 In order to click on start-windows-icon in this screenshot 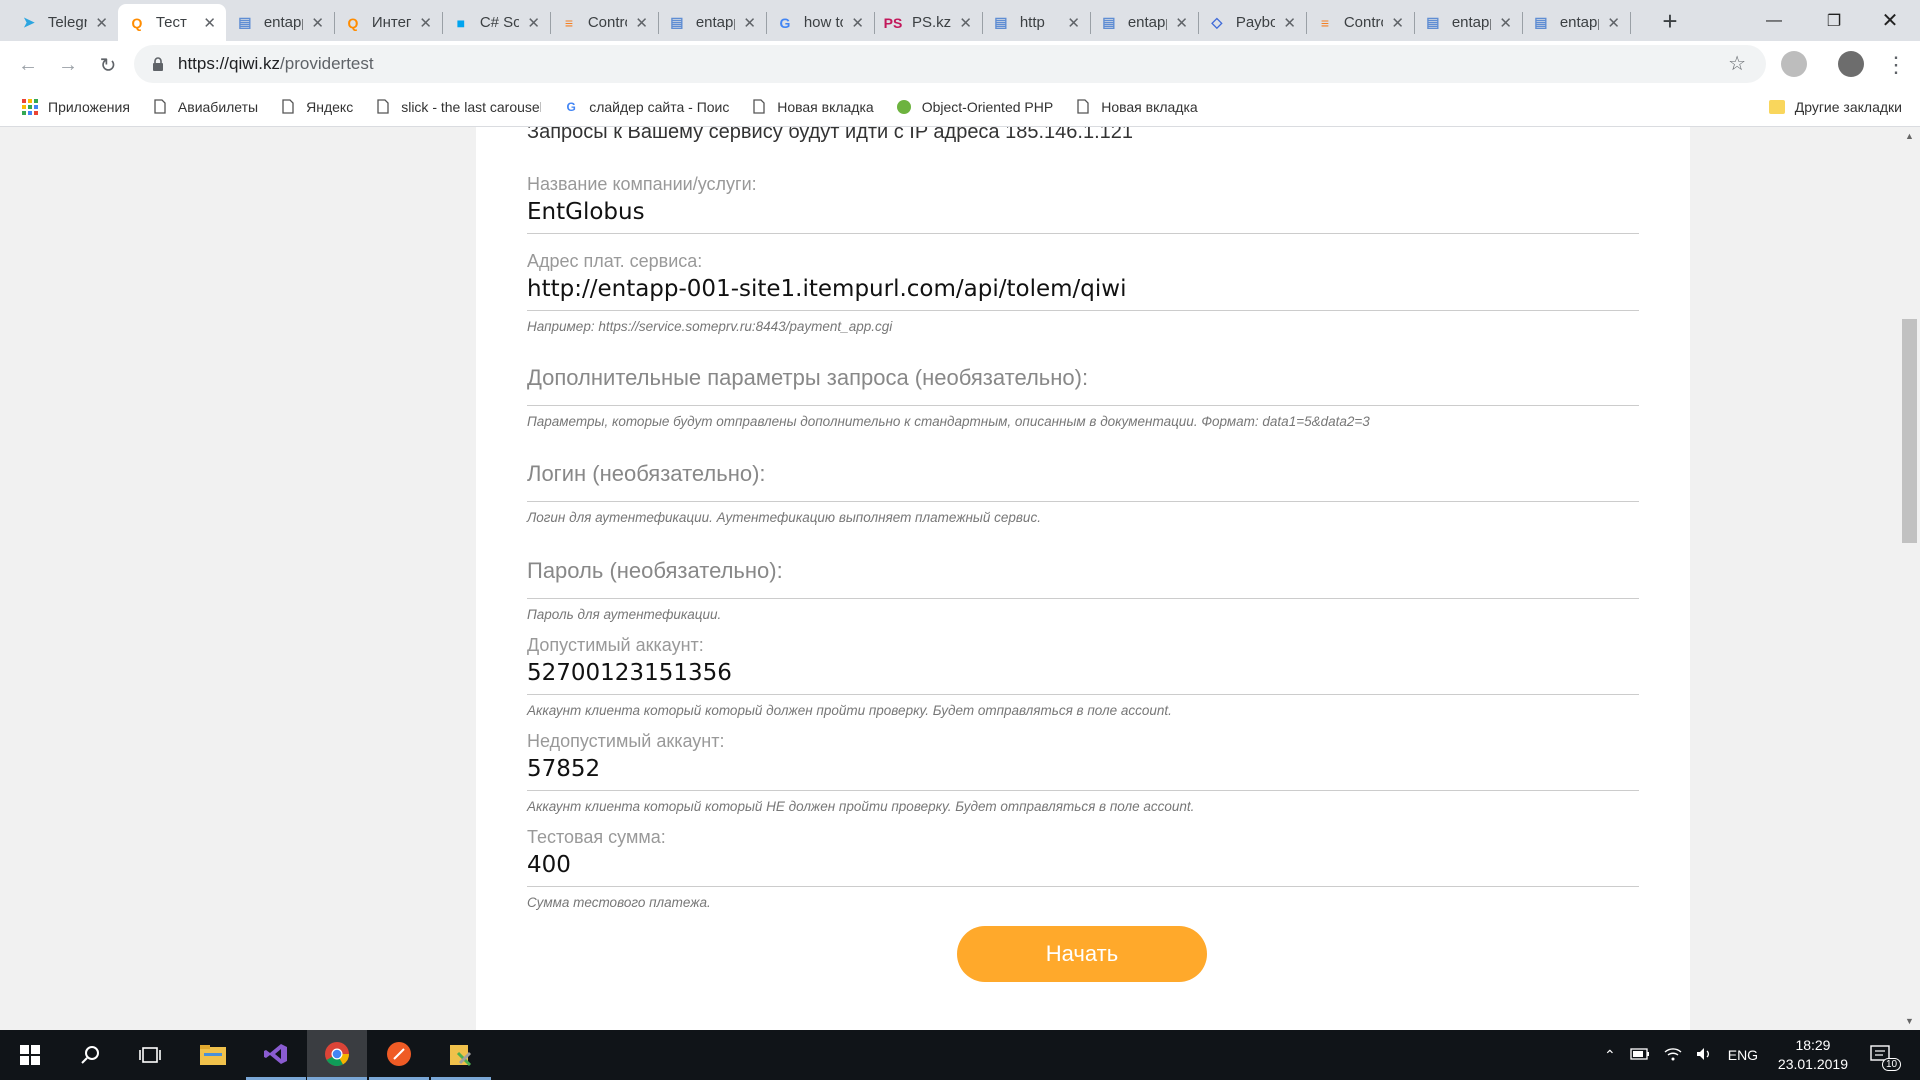, I will do `click(30, 1055)`.